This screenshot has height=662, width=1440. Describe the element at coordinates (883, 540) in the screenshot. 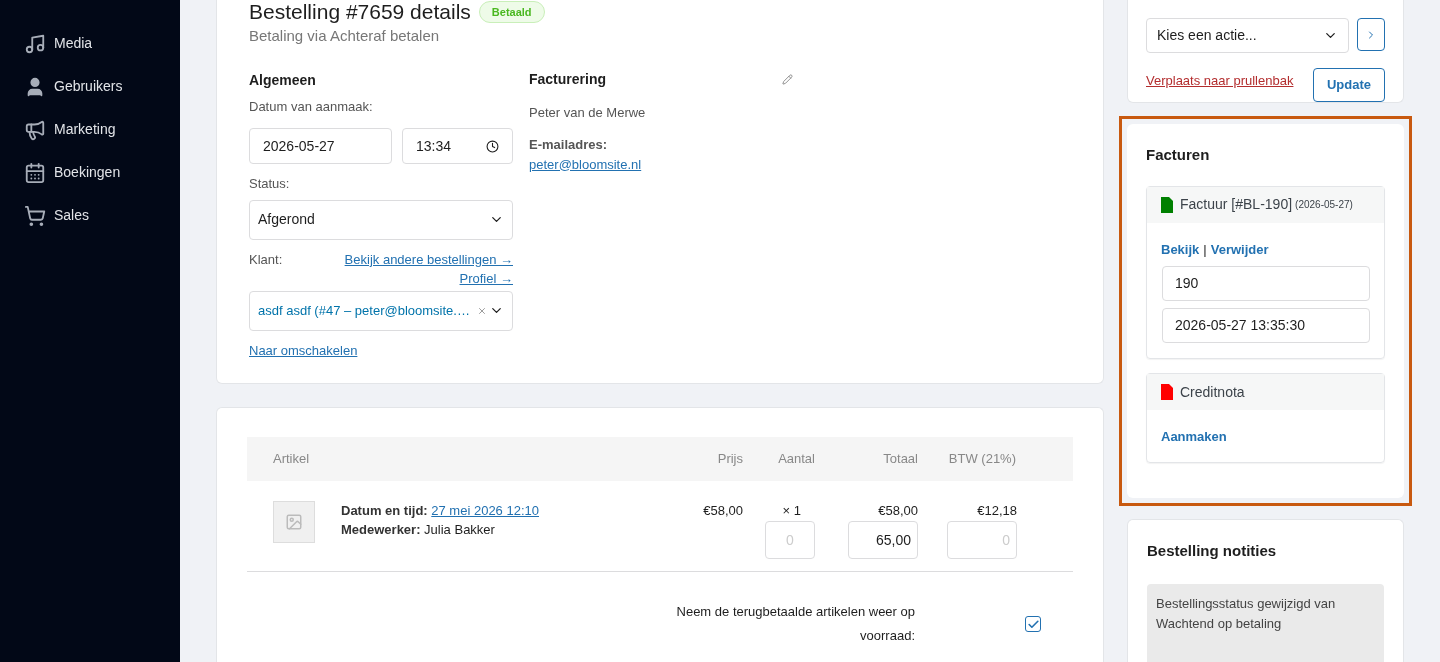

I see `refund-total-field: 65,00` at that location.